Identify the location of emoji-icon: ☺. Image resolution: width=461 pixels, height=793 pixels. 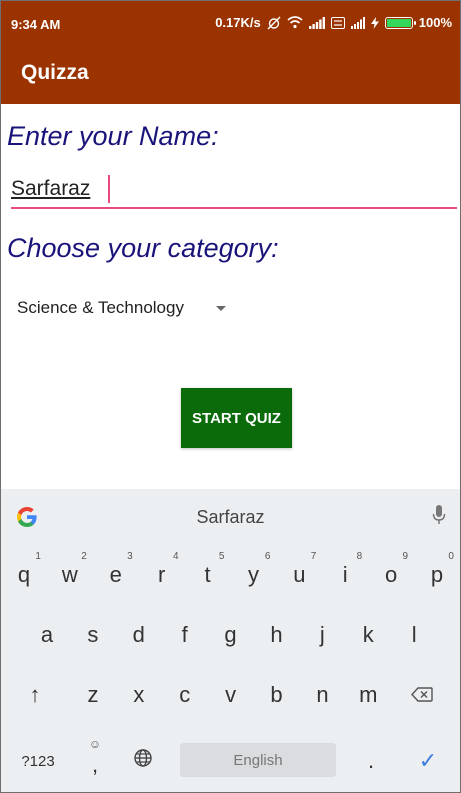
(95, 744).